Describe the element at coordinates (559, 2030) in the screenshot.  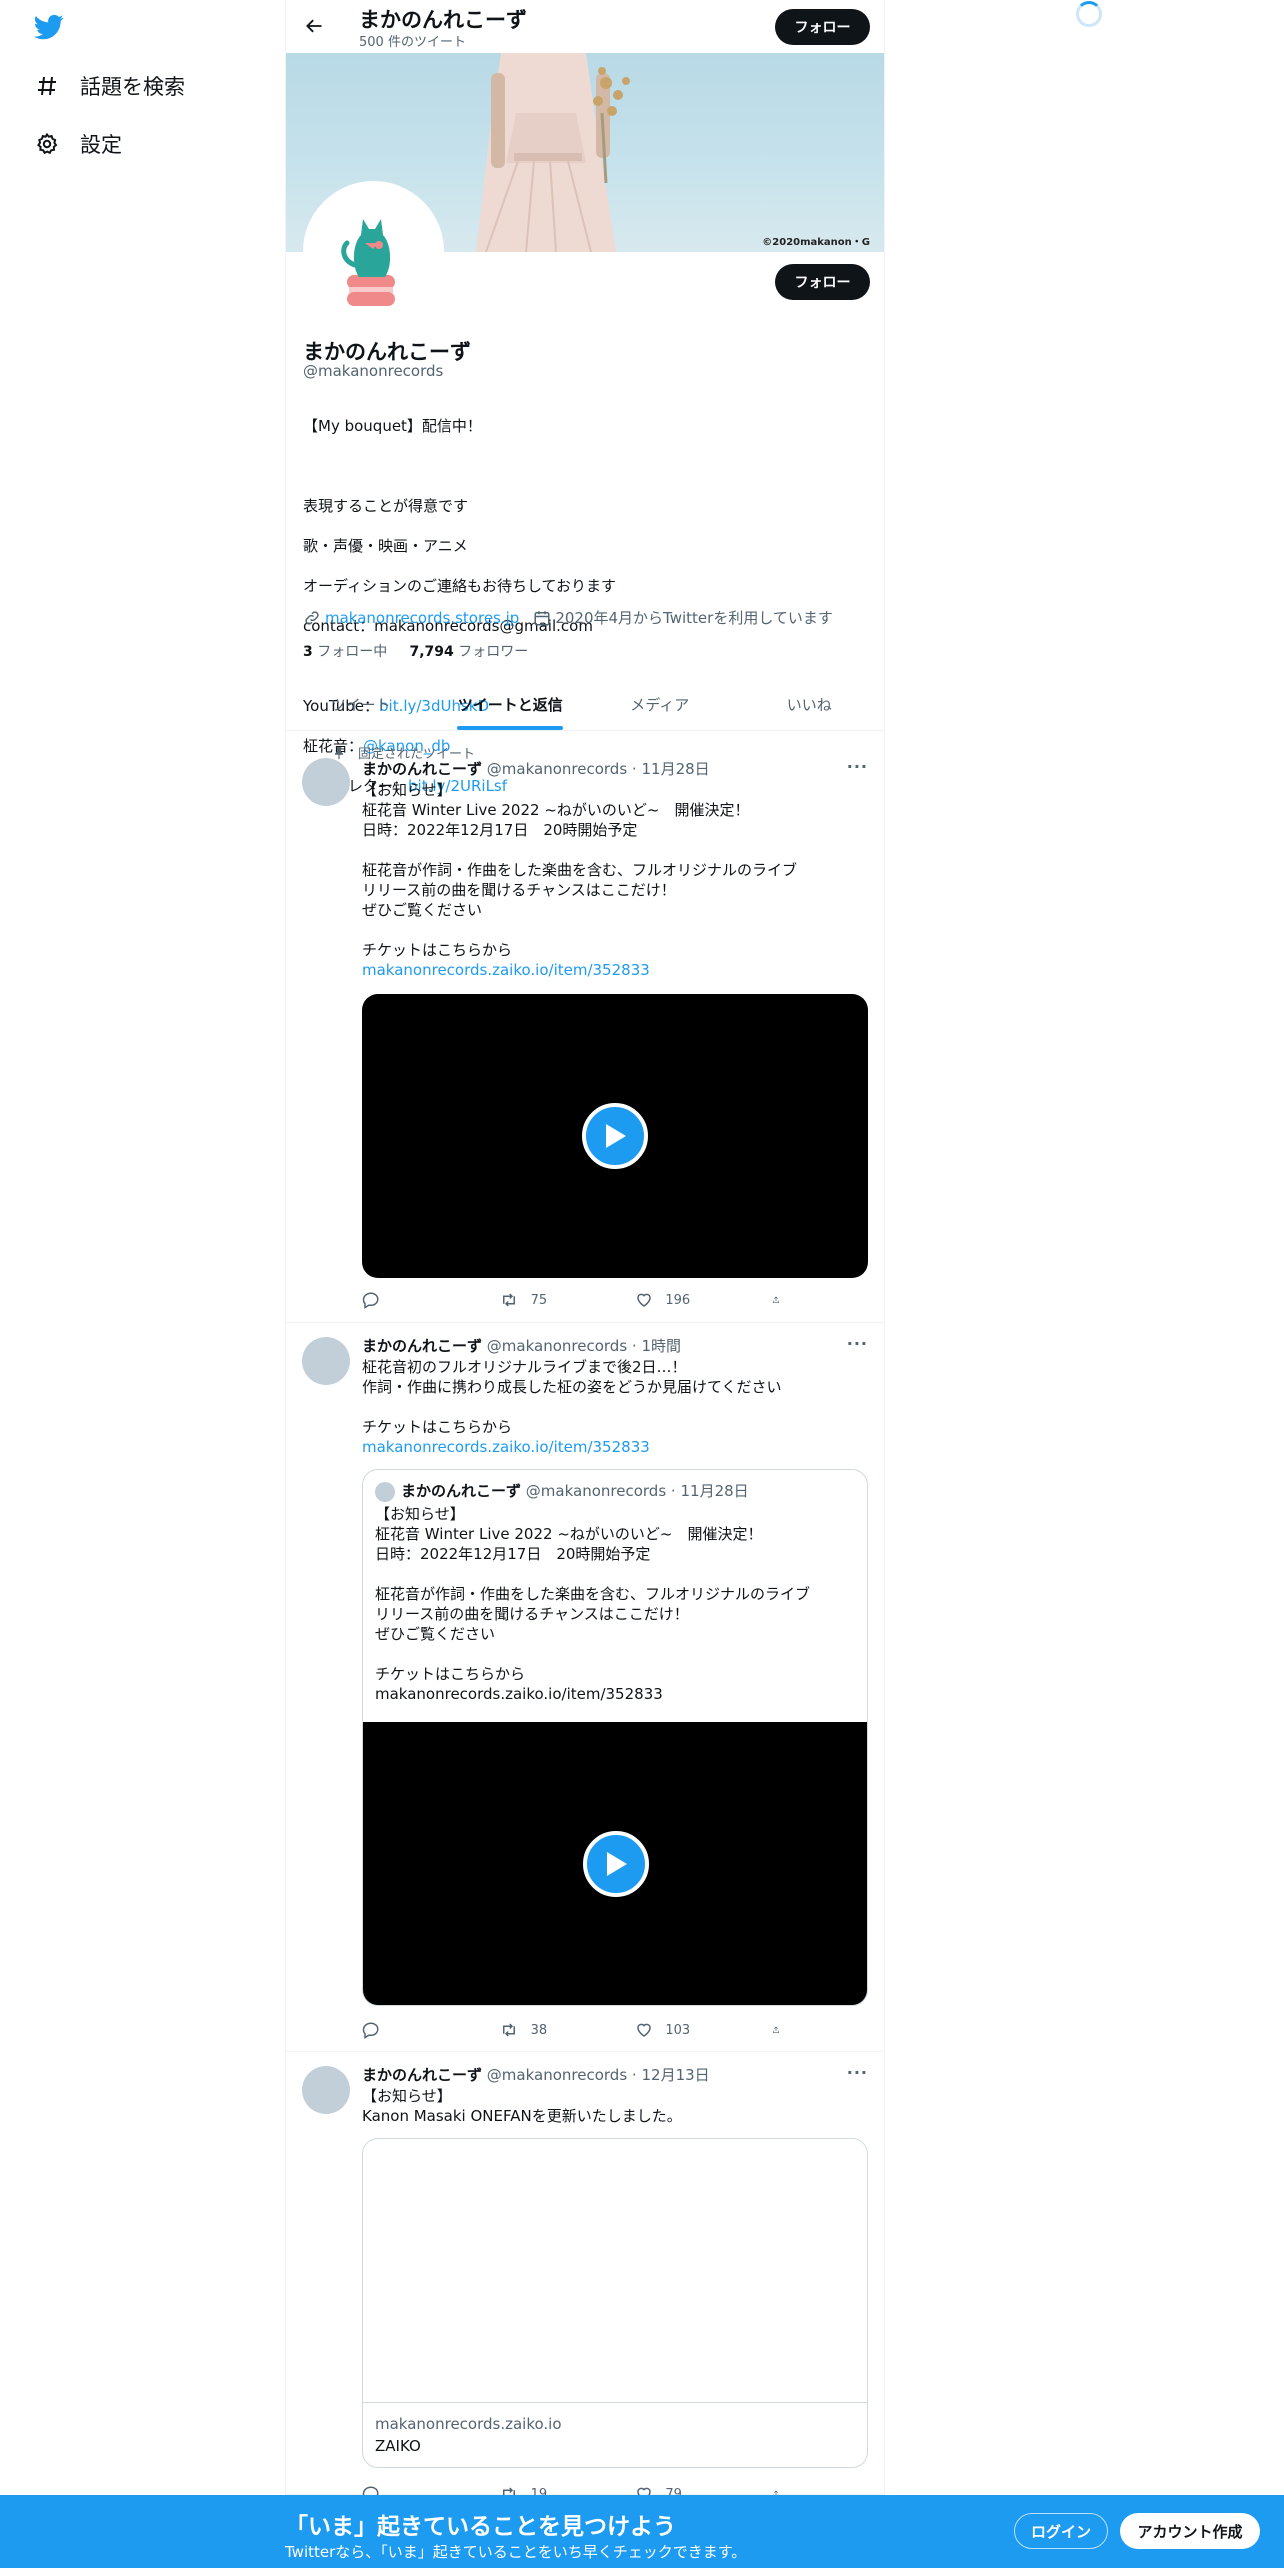
I see `retweet-button: 38` at that location.